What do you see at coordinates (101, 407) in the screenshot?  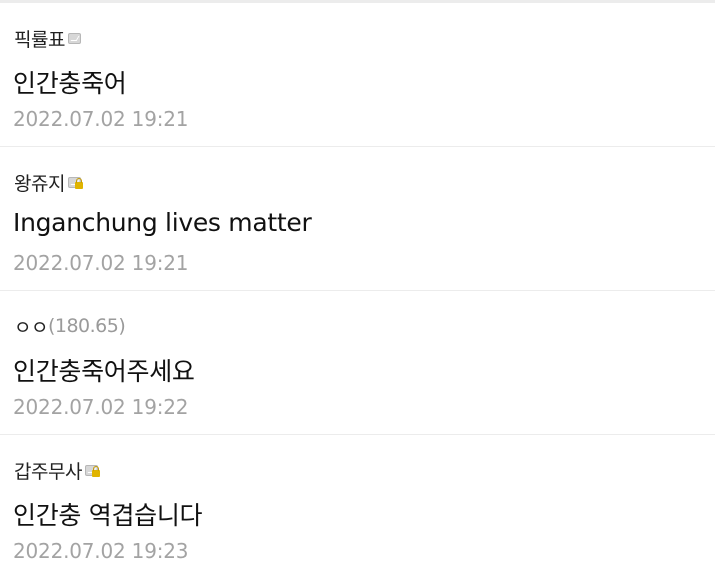 I see `comment-timestamp: 2022.07.02 19:22` at bounding box center [101, 407].